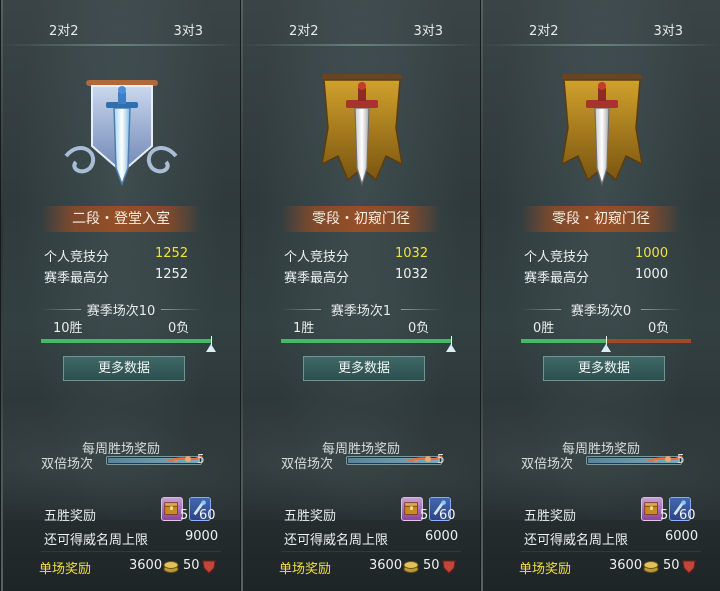 The image size is (720, 591). I want to click on wins-count: 1胜, so click(304, 328).